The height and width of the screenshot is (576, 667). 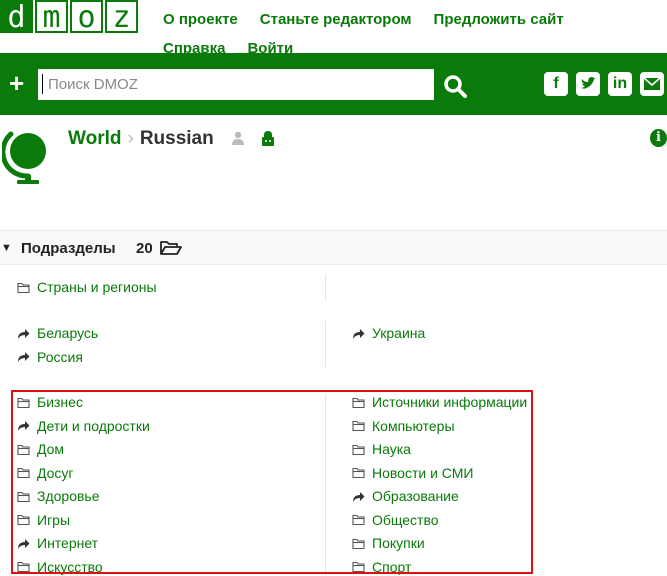 What do you see at coordinates (405, 519) in the screenshot?
I see `category-label: Общество` at bounding box center [405, 519].